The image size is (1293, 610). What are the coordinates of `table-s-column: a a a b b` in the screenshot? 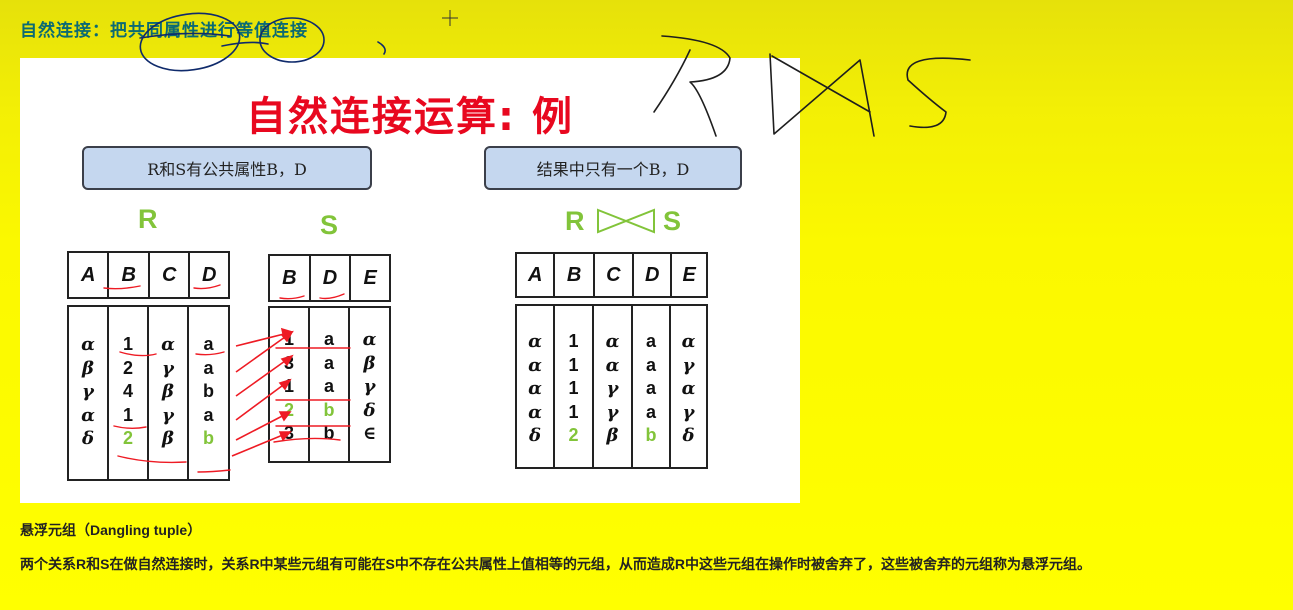 It's located at (330, 384).